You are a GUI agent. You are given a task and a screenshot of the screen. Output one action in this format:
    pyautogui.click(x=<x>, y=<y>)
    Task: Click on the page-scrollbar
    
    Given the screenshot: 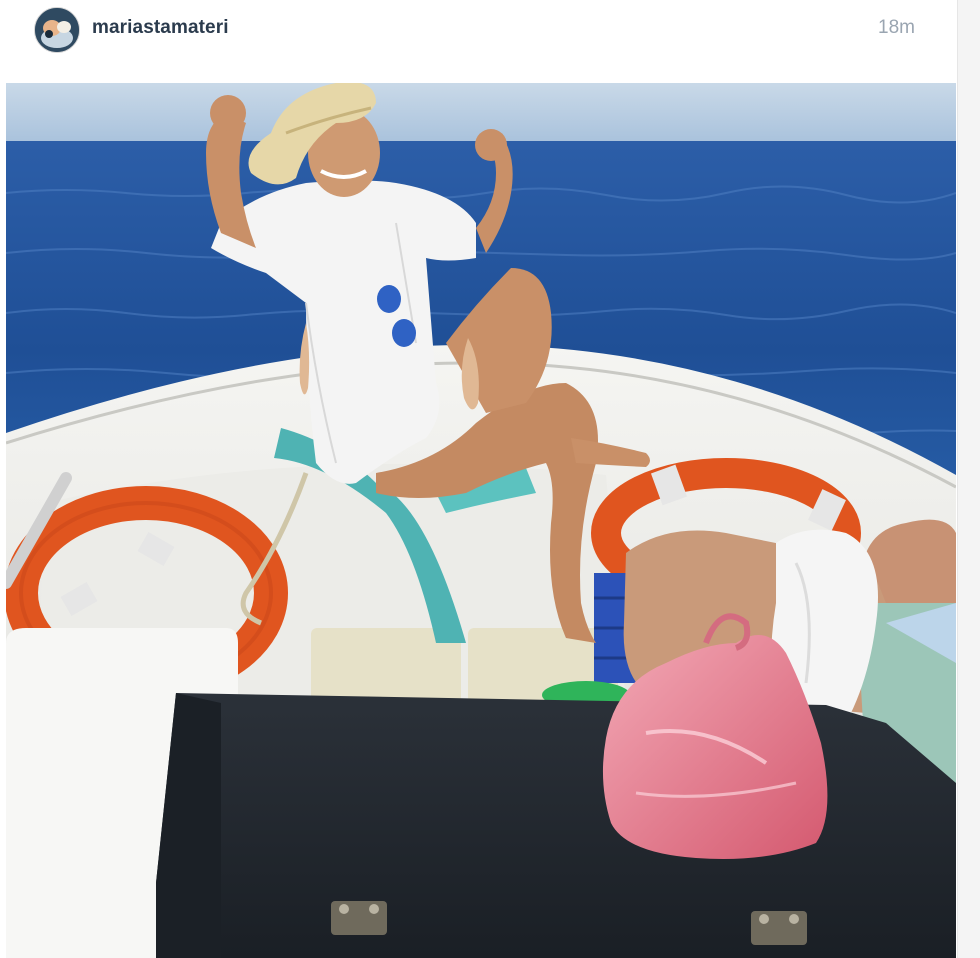 What is the action you would take?
    pyautogui.click(x=968, y=479)
    